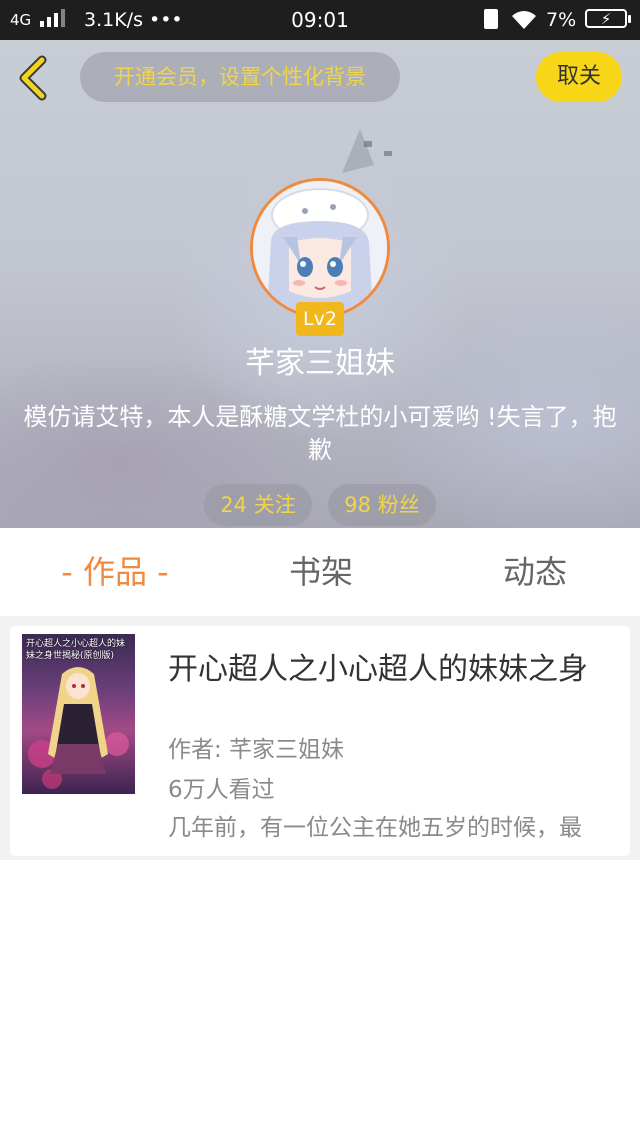 The image size is (640, 1138). What do you see at coordinates (399, 670) in the screenshot?
I see `book-title: 开心超人之小心超人的妹妹之身` at bounding box center [399, 670].